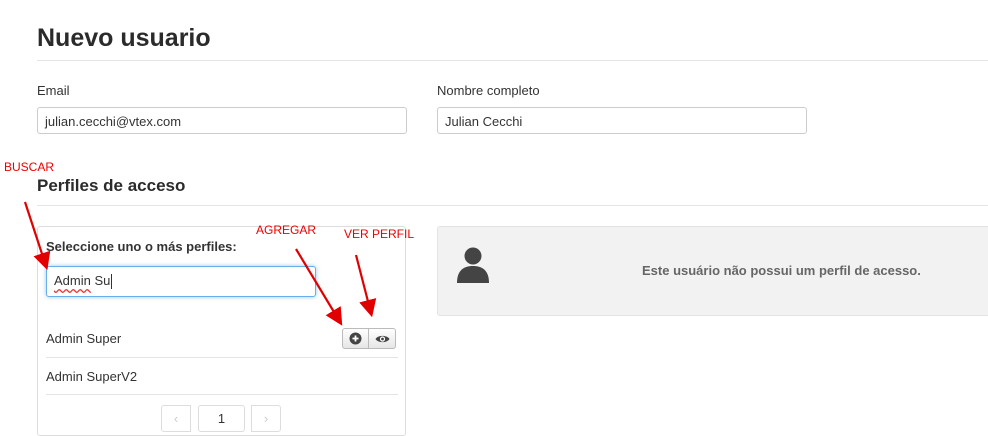 This screenshot has width=988, height=436. What do you see at coordinates (37, 236) in the screenshot?
I see `buscar-arrow` at bounding box center [37, 236].